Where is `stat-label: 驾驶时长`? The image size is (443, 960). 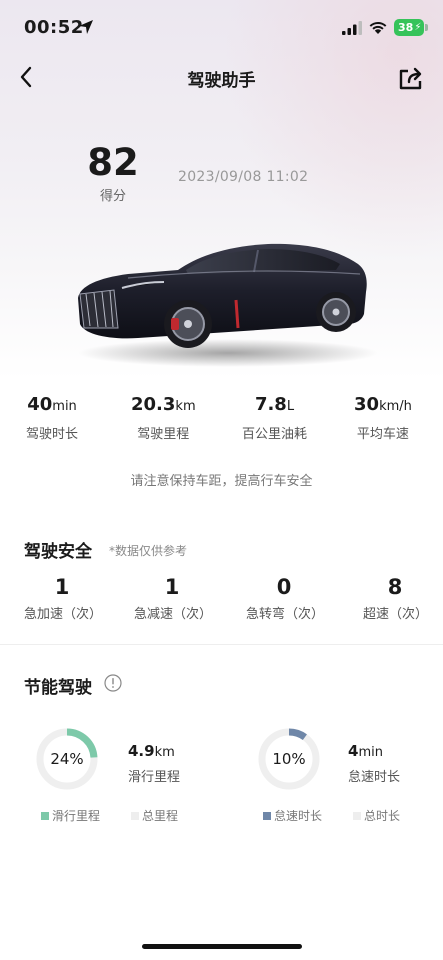 stat-label: 驾驶时长 is located at coordinates (52, 434).